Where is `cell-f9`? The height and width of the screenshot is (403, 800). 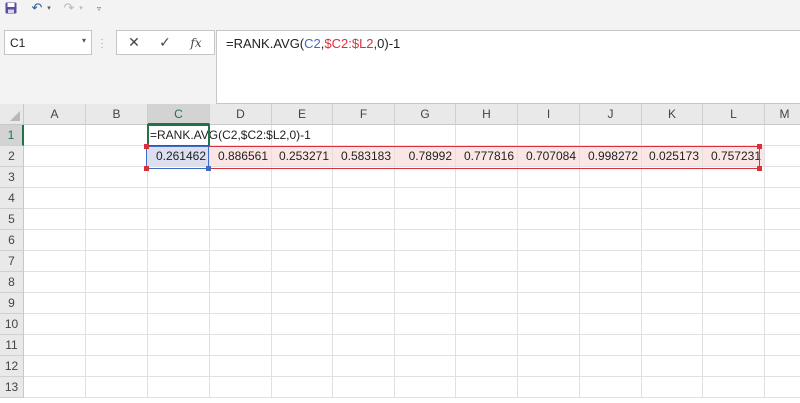
cell-f9 is located at coordinates (364, 303).